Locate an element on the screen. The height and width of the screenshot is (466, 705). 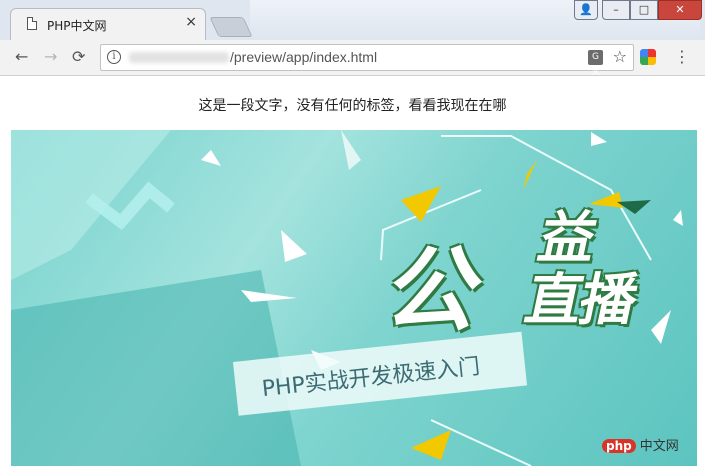
maximize-button: □ is located at coordinates (644, 10).